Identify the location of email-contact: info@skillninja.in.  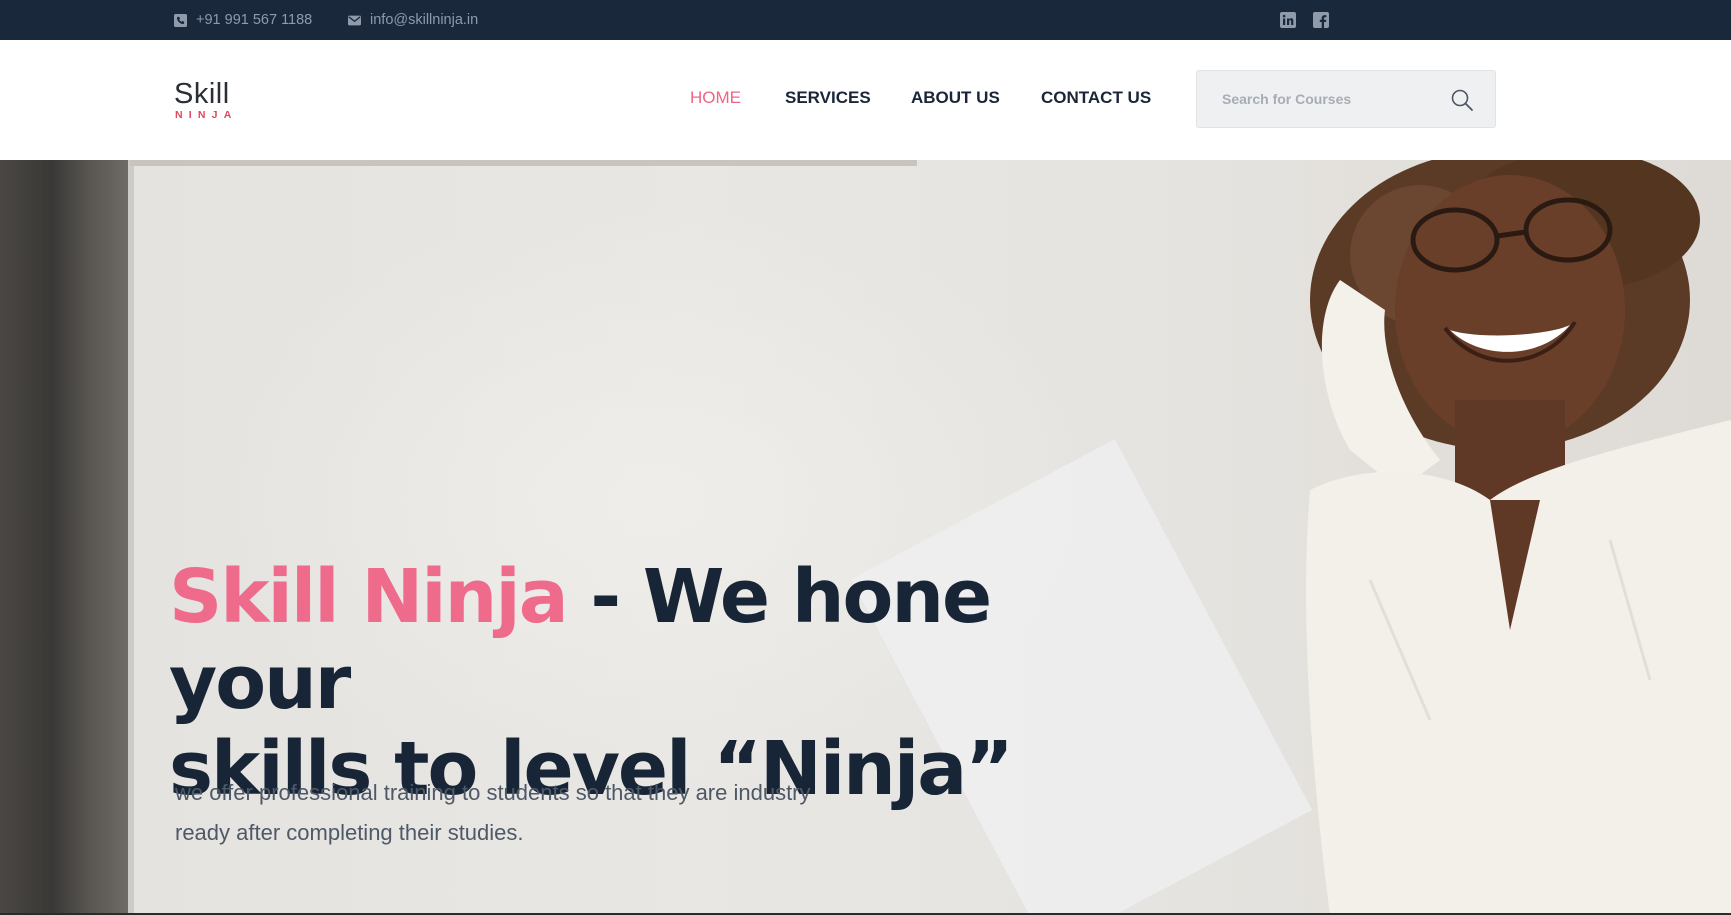
(413, 20).